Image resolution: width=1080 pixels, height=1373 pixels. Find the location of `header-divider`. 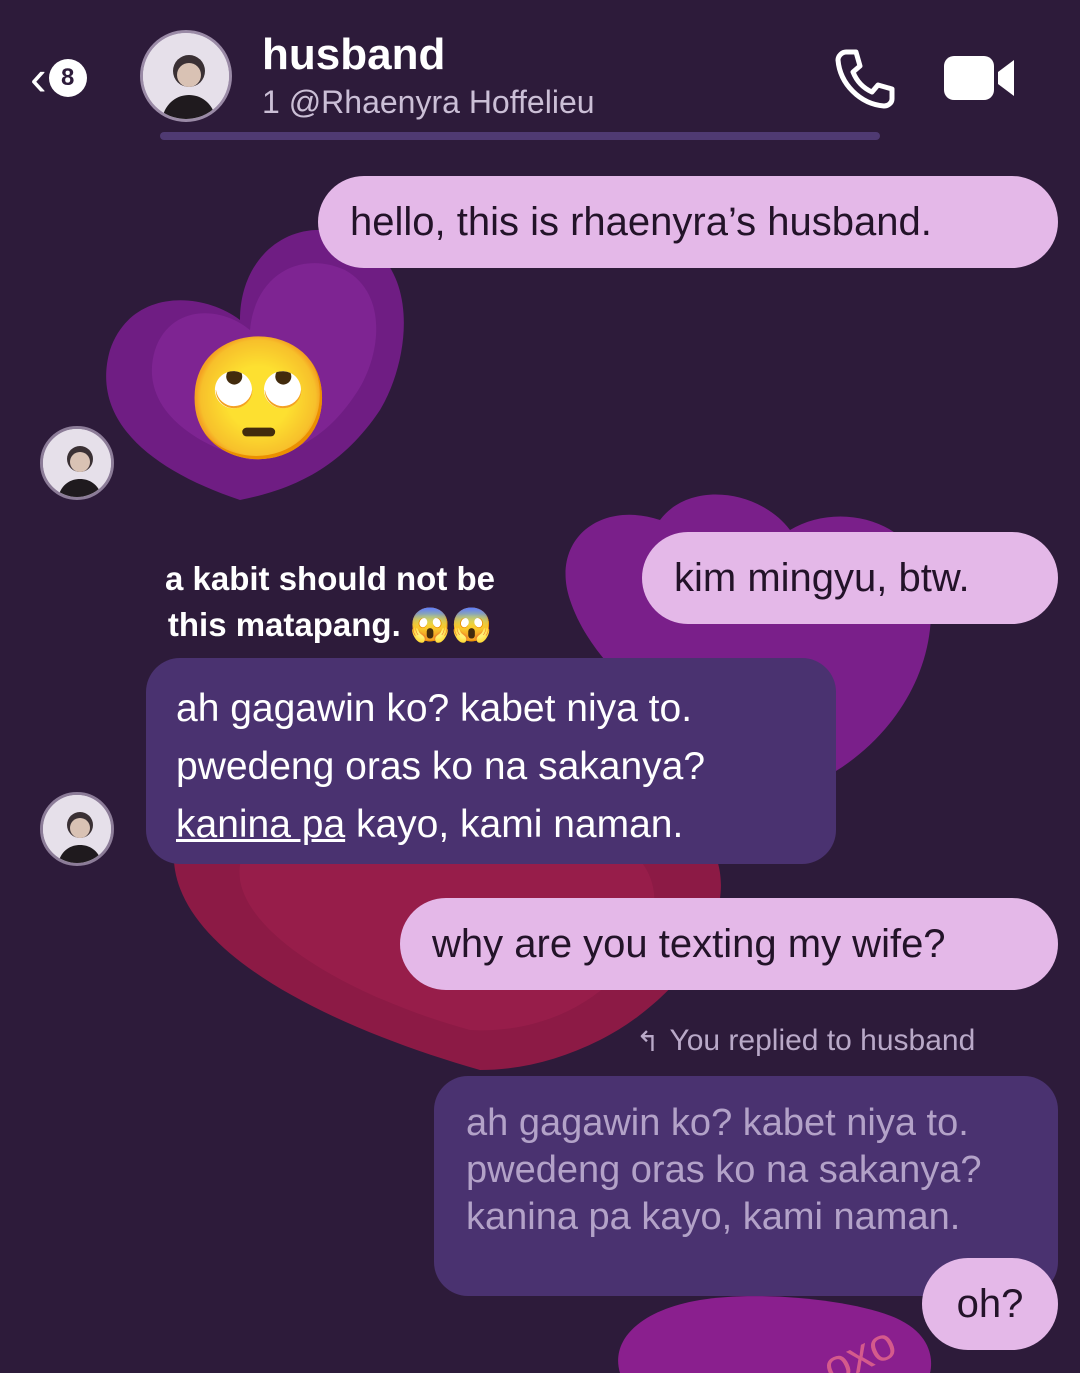

header-divider is located at coordinates (520, 136).